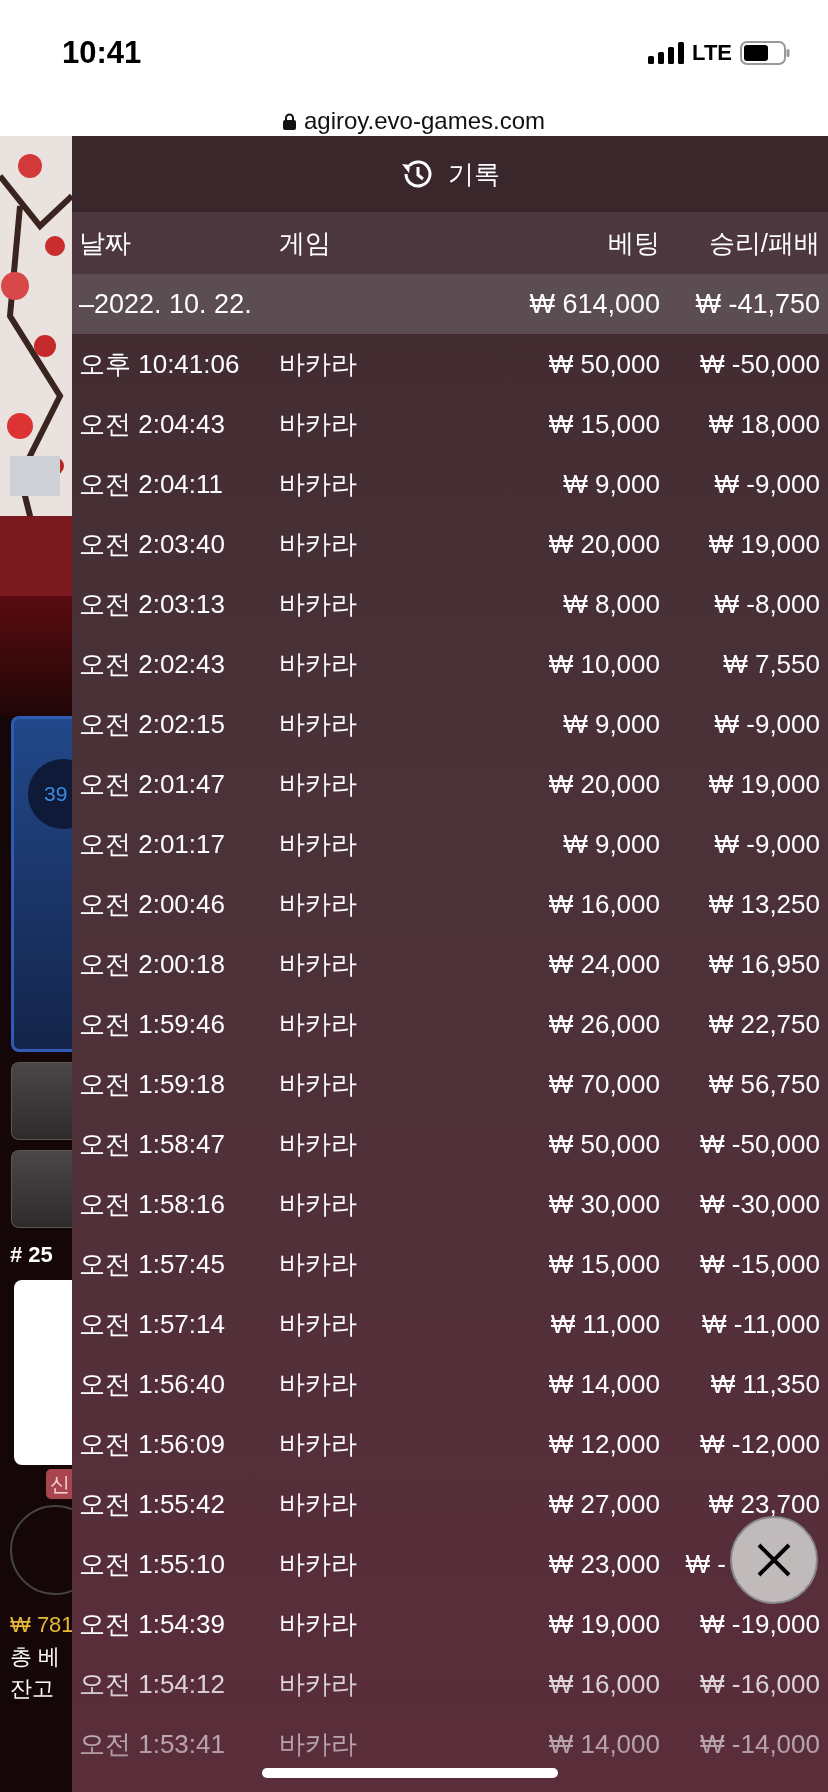 This screenshot has width=828, height=1792. Describe the element at coordinates (759, 1444) in the screenshot. I see `result-cell-text: ₩ -12,000` at that location.